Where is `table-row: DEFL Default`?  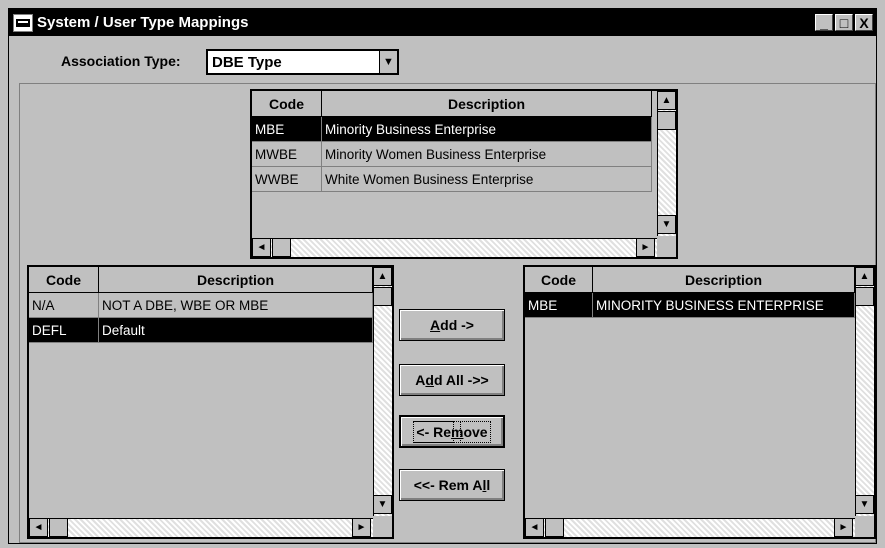 table-row: DEFL Default is located at coordinates (201, 330).